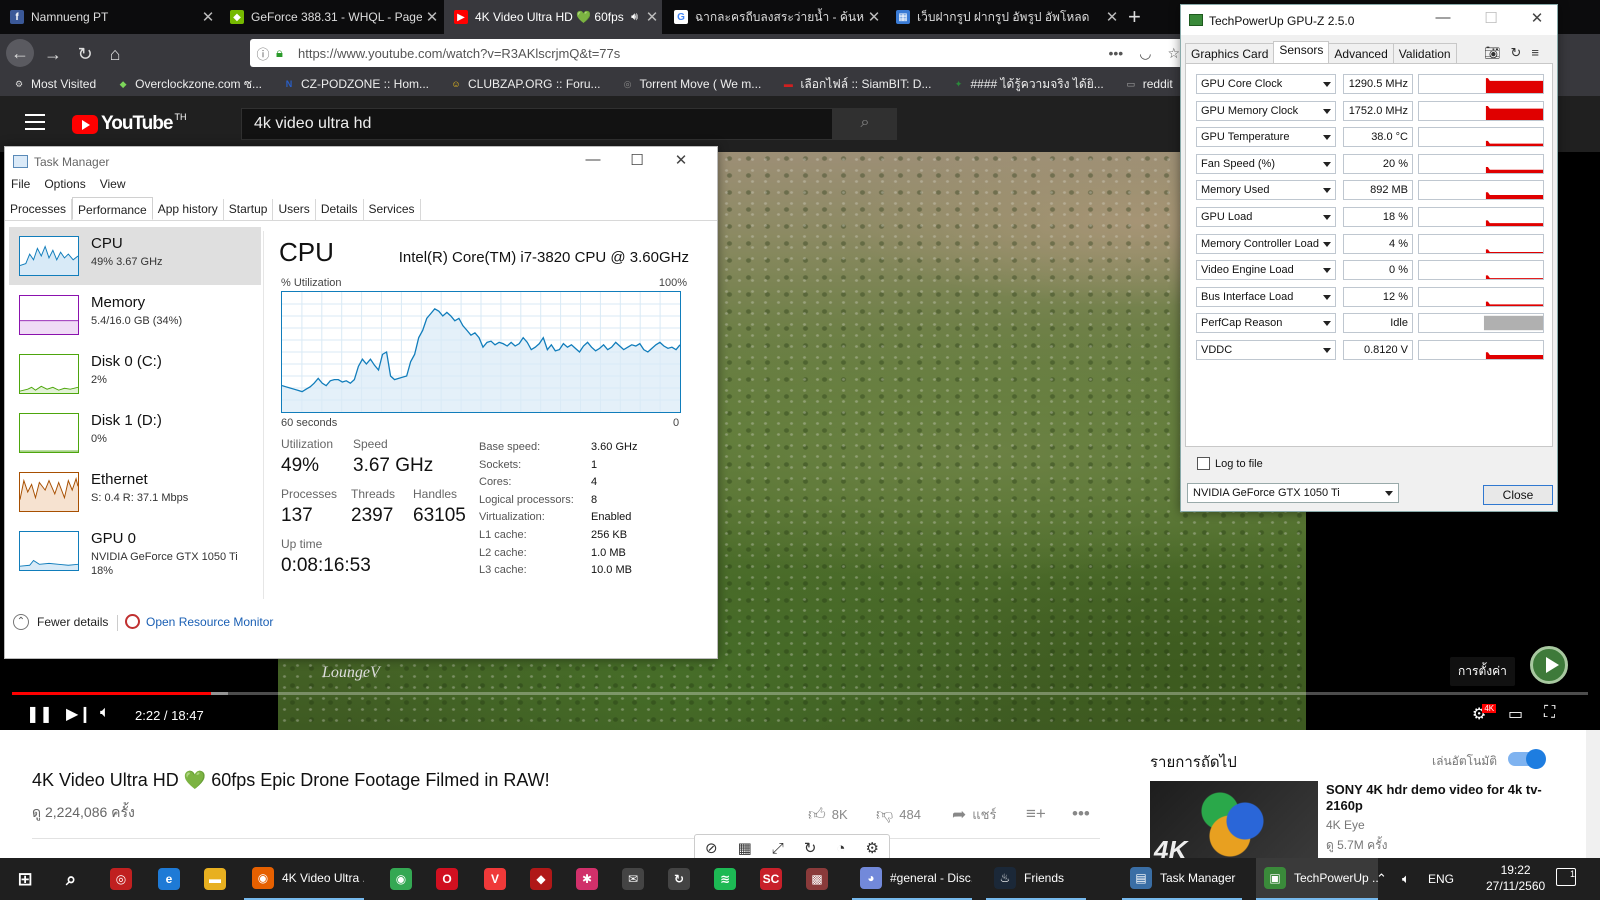 The height and width of the screenshot is (900, 1600). I want to click on up-next-video-title: SONY 4K hdr demo video for 4k tv-2160p, so click(1441, 798).